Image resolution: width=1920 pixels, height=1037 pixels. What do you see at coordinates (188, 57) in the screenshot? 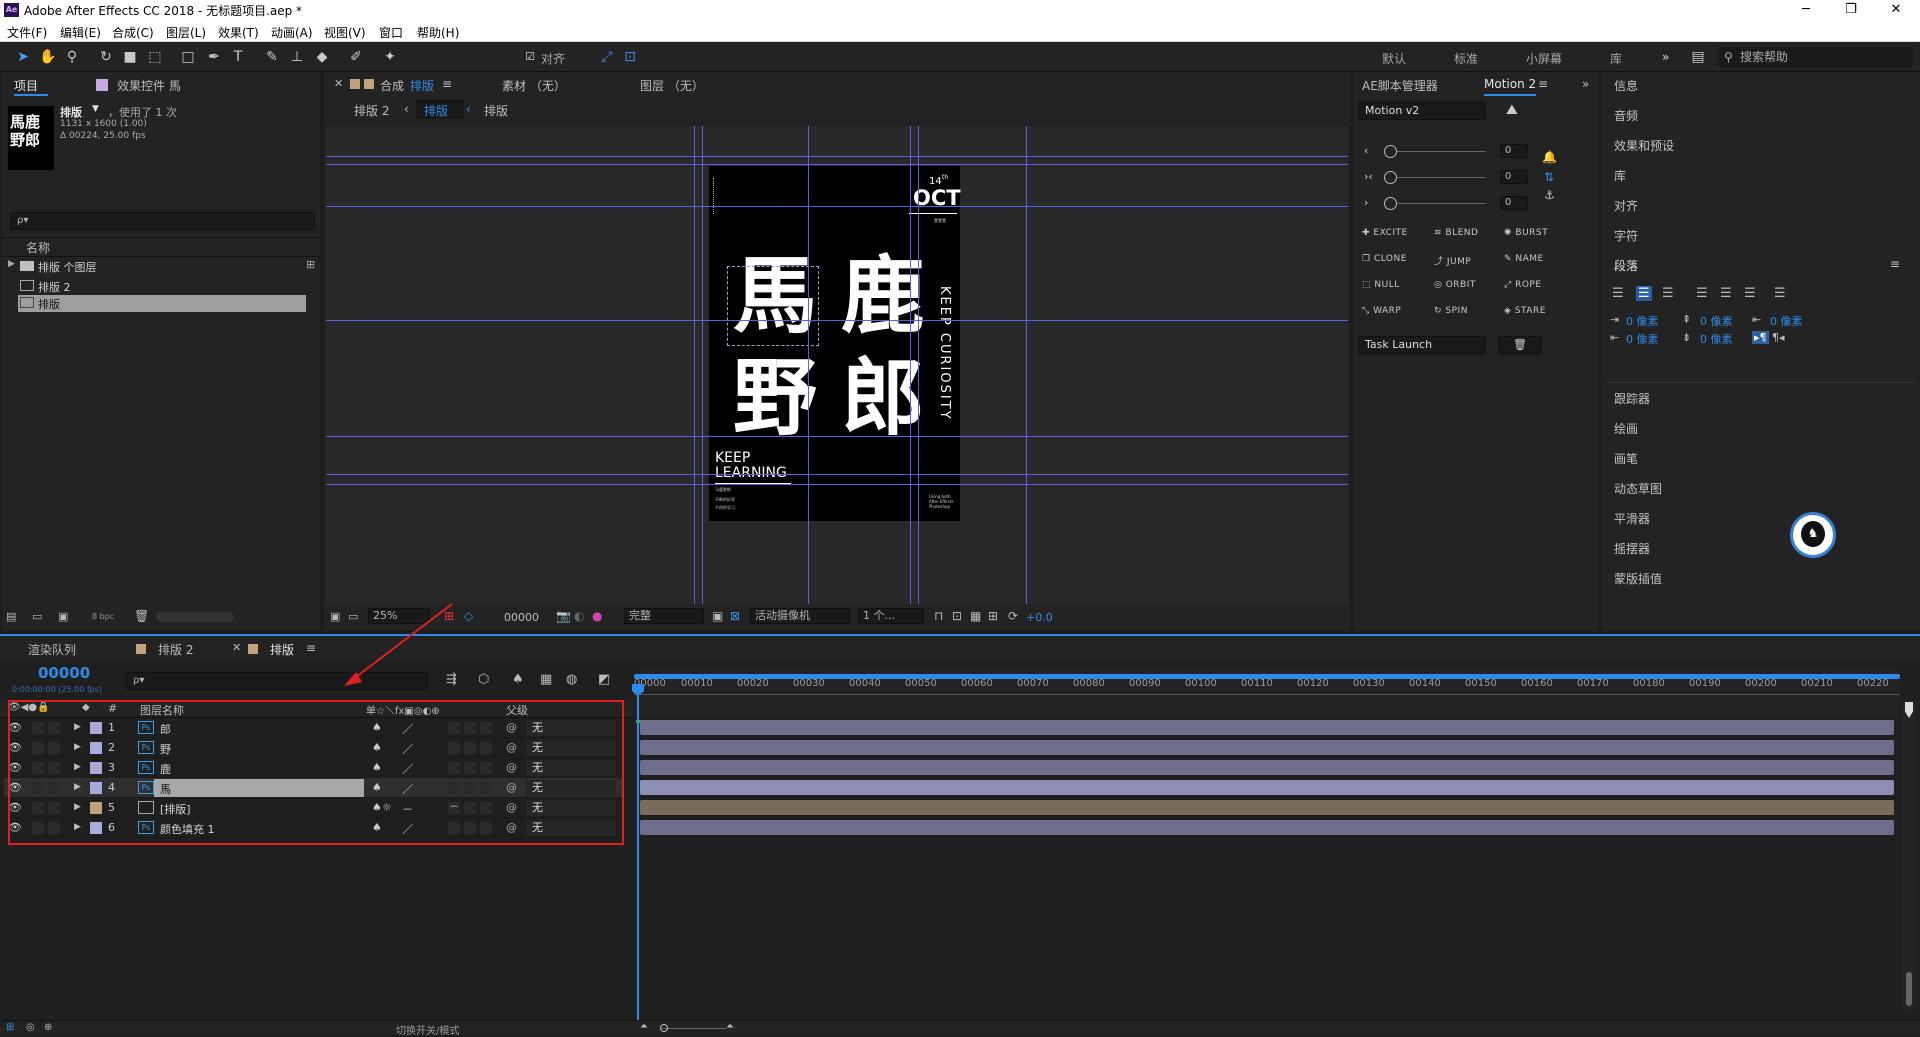
I see `rectangle-tool-icon: □` at bounding box center [188, 57].